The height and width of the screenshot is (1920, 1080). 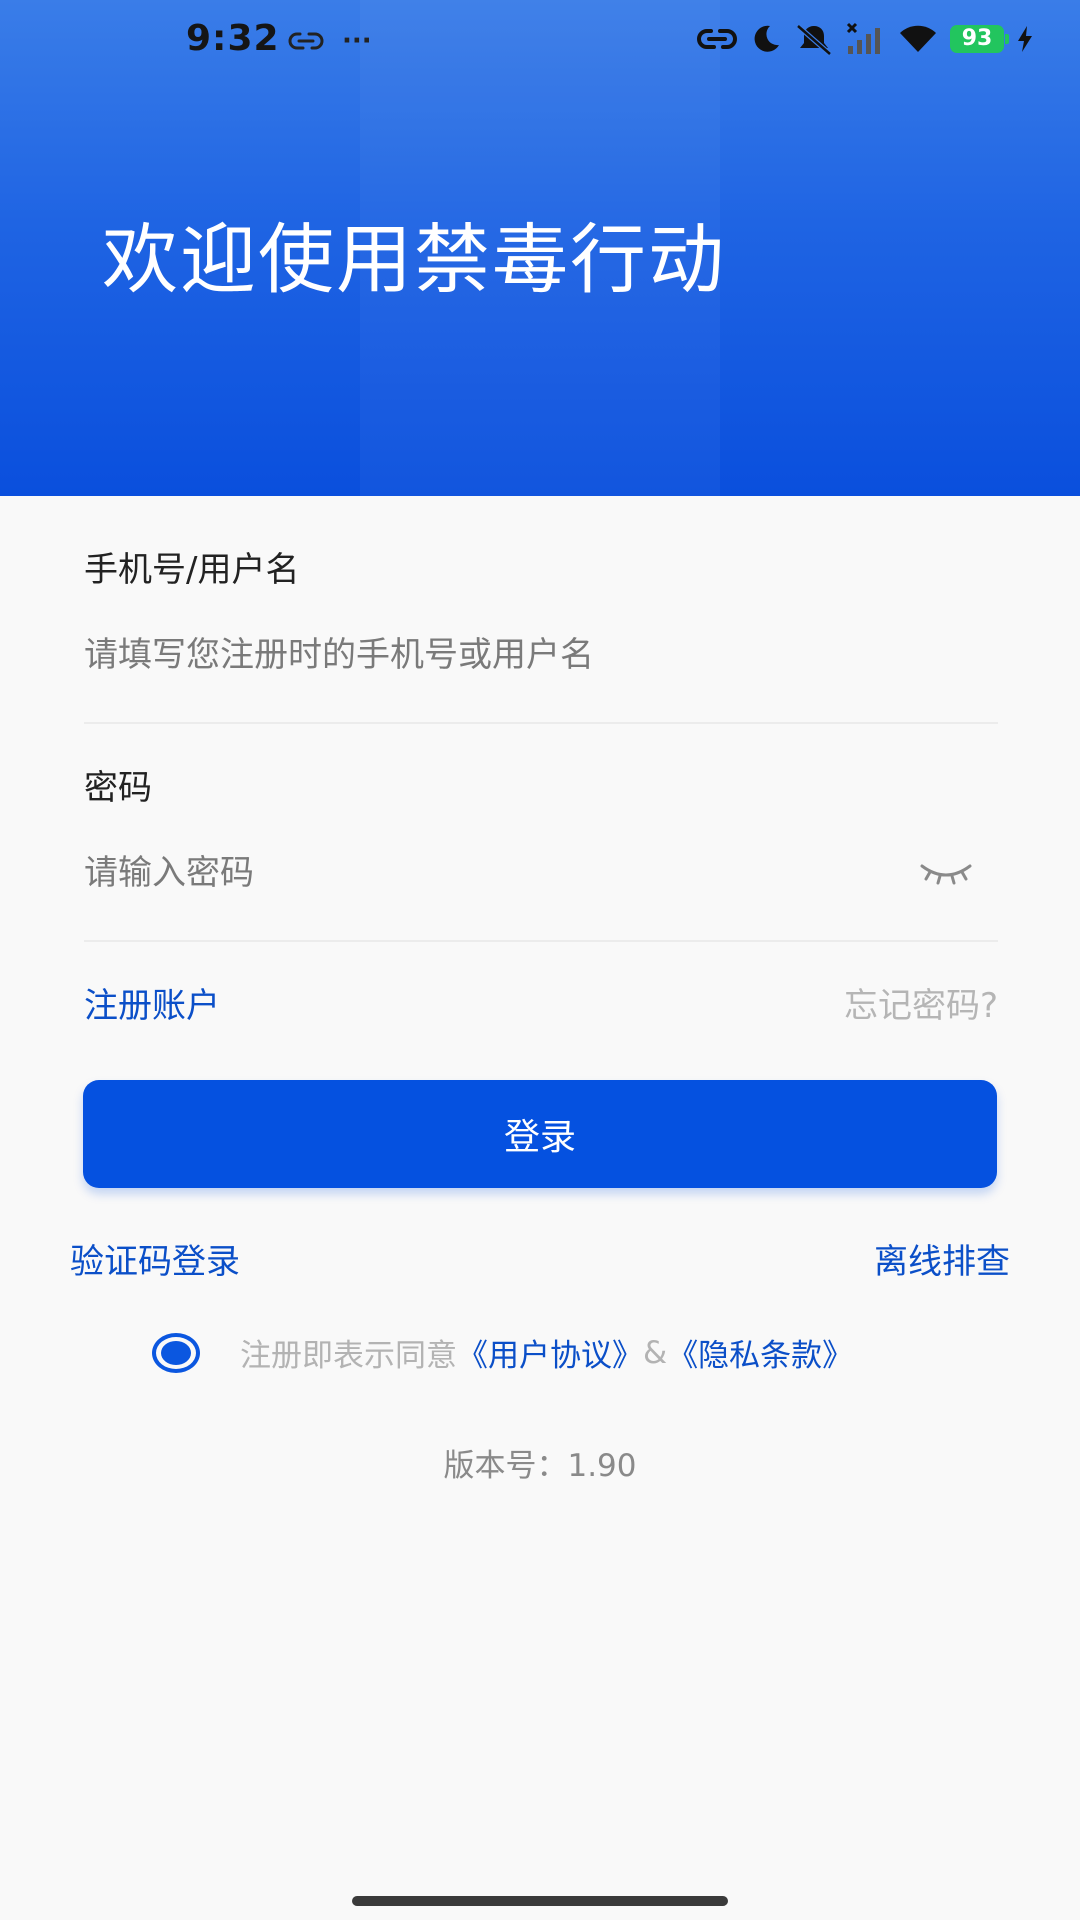 I want to click on eye-closed-icon, so click(x=946, y=873).